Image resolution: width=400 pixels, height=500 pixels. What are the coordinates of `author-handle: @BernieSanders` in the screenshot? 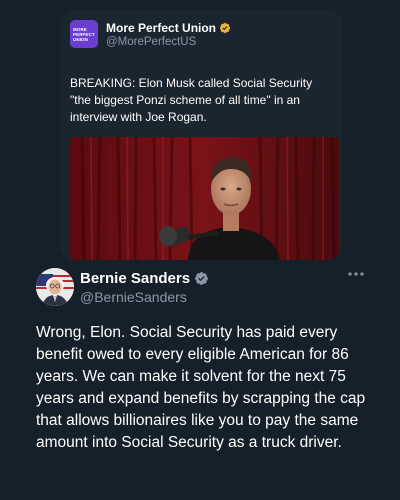 It's located at (133, 297).